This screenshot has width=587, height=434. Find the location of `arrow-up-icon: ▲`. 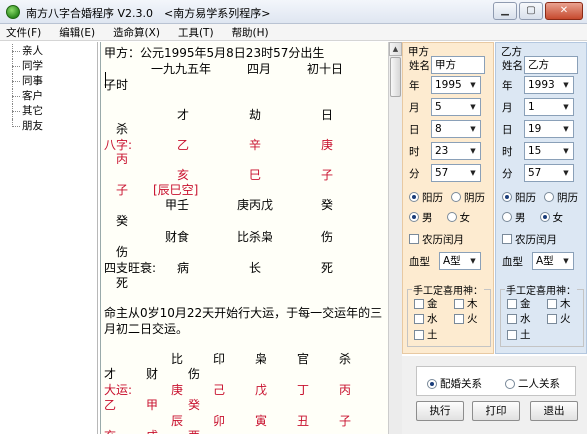

arrow-up-icon: ▲ is located at coordinates (395, 49).